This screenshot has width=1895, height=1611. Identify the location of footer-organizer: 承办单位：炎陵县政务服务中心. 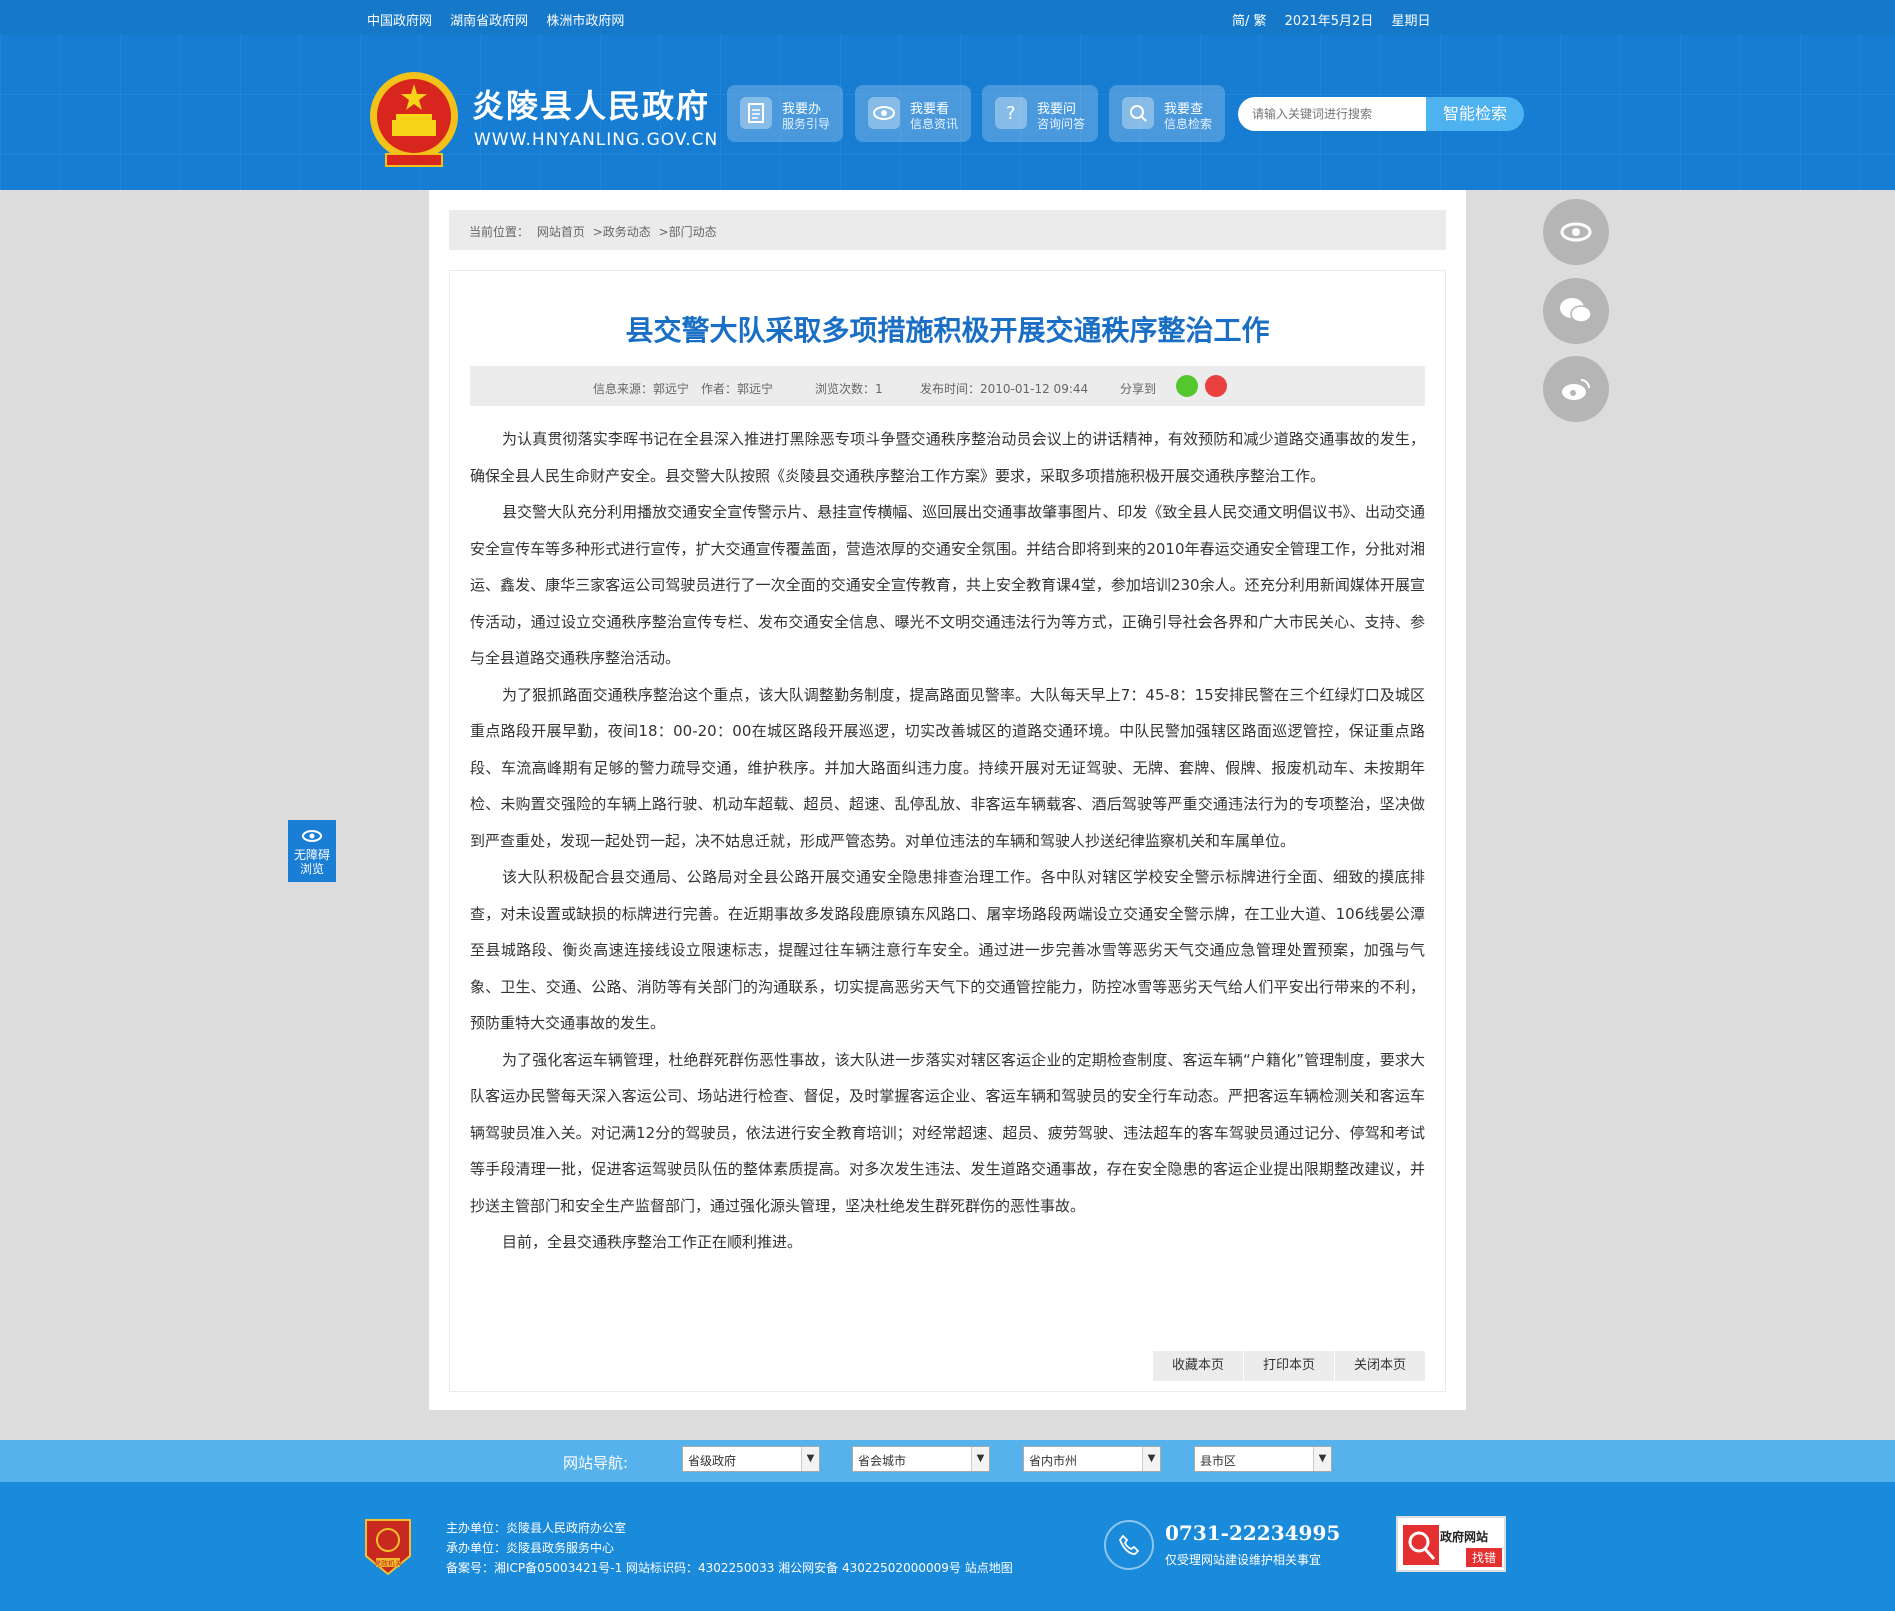
(530, 1548).